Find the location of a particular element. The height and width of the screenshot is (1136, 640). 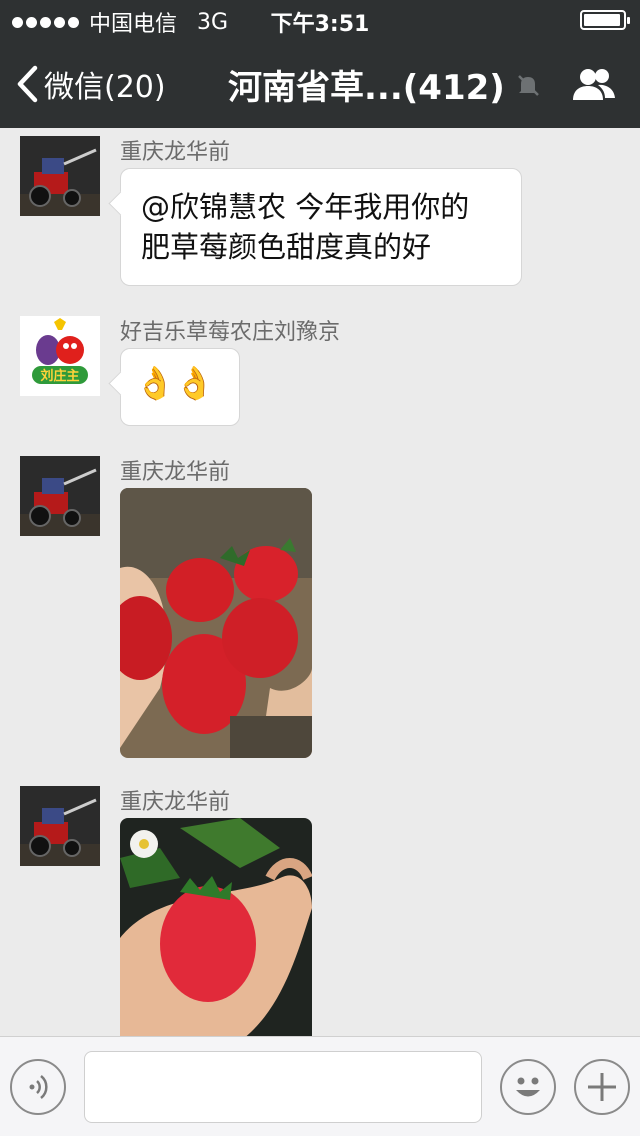

back-button: 微信(20) is located at coordinates (91, 84).